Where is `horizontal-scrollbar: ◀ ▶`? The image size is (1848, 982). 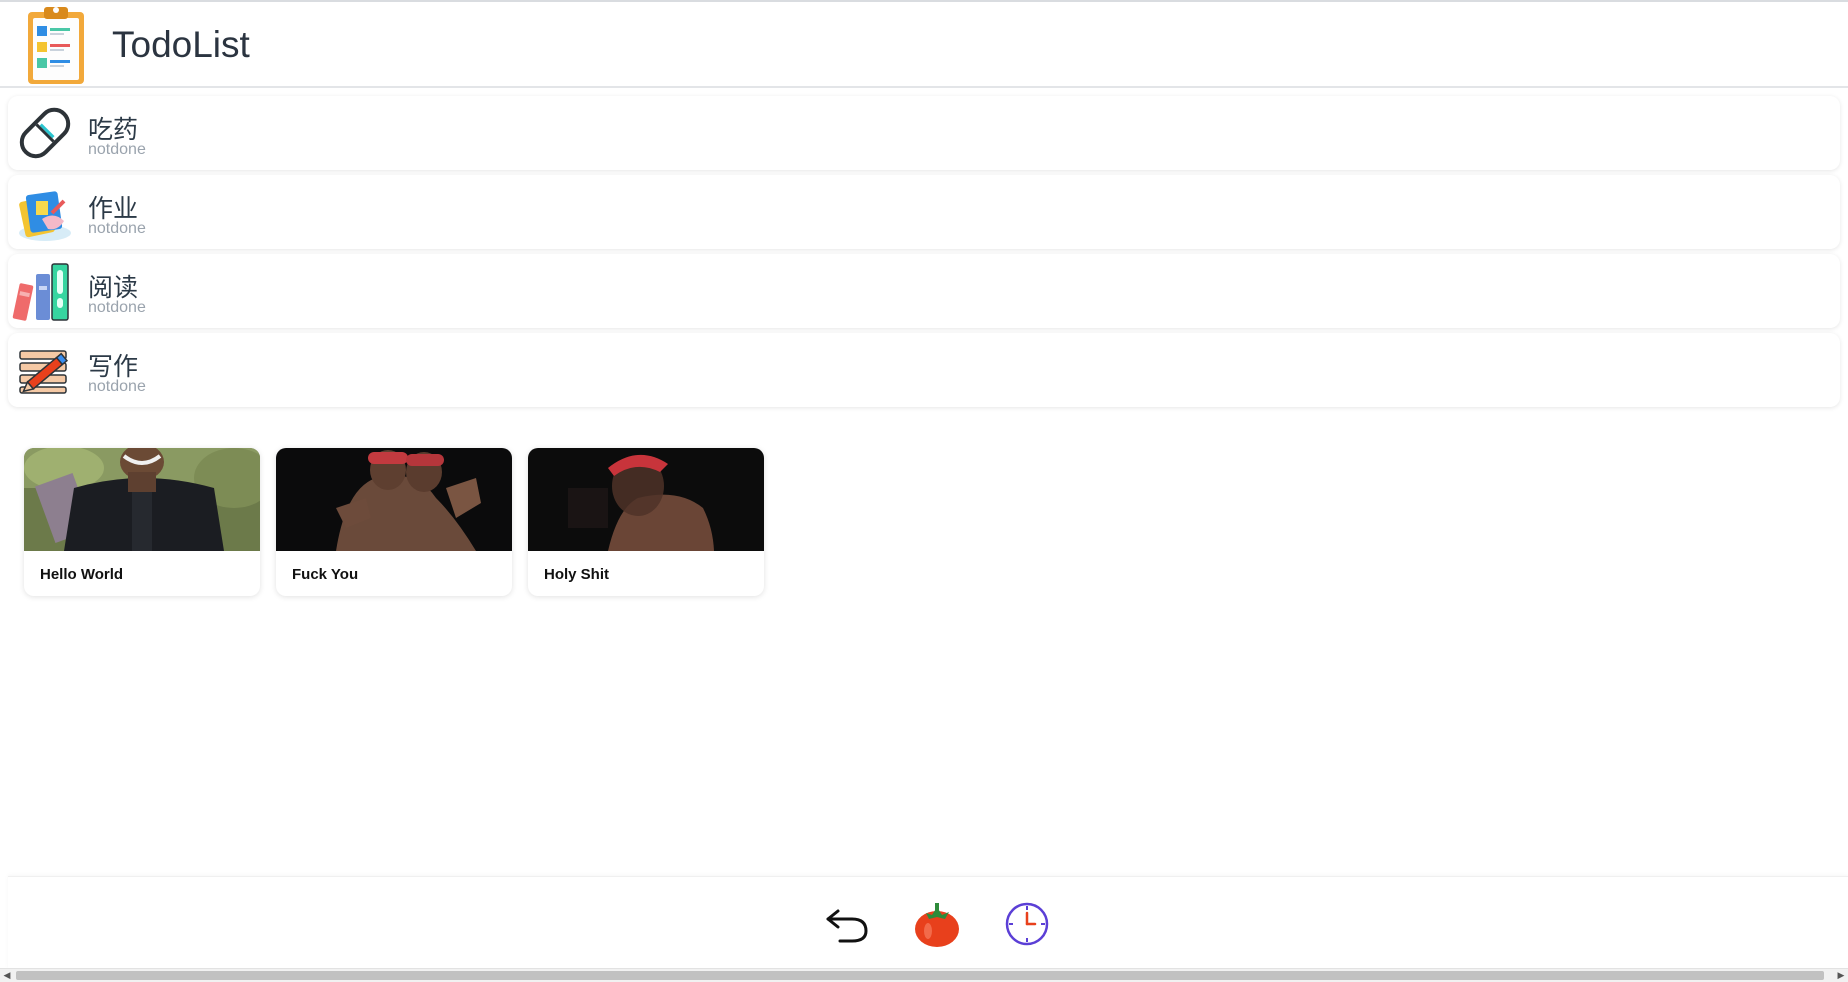 horizontal-scrollbar: ◀ ▶ is located at coordinates (924, 975).